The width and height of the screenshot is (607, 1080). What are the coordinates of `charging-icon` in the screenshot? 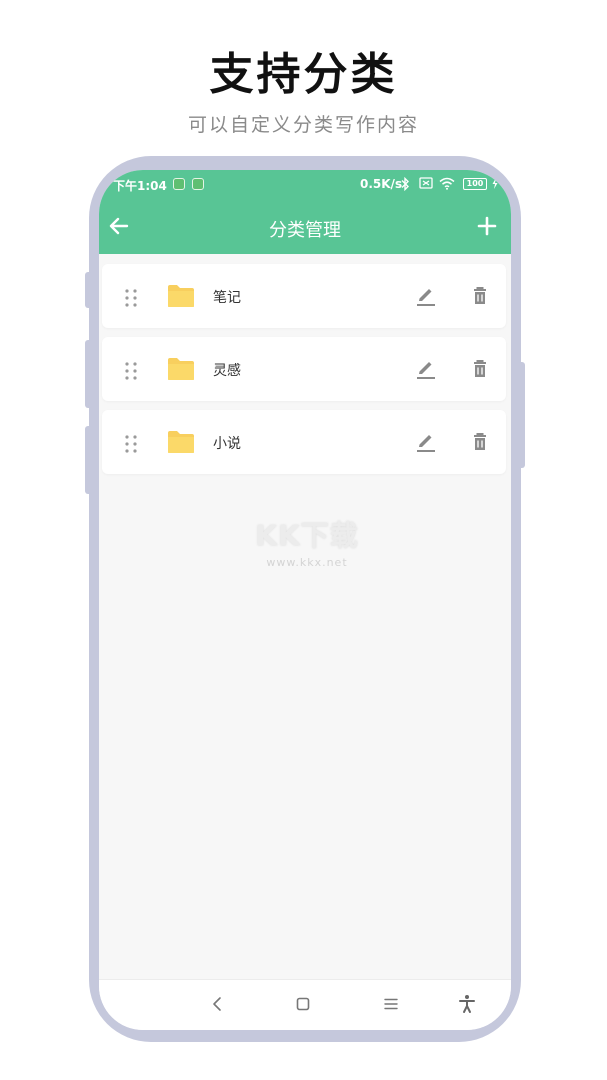 It's located at (495, 183).